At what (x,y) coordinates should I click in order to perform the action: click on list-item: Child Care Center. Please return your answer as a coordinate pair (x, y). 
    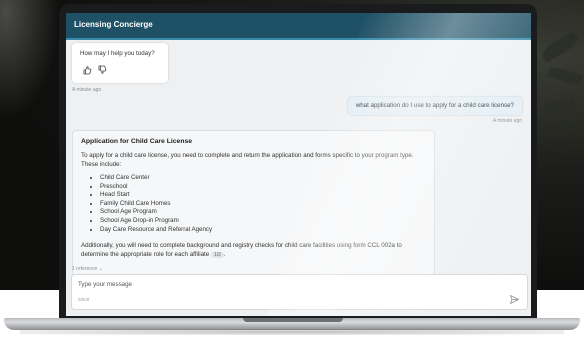
    Looking at the image, I should click on (156, 178).